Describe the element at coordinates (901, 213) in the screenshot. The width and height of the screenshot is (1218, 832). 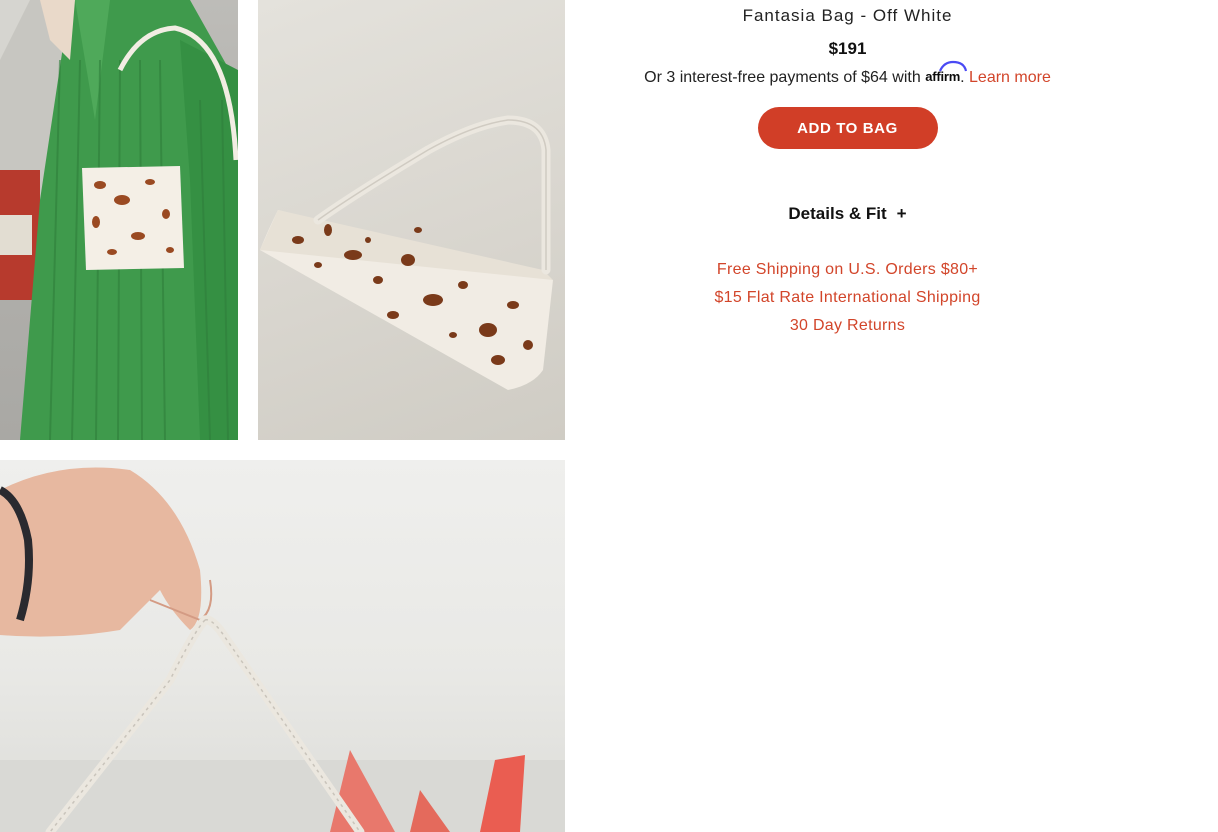
I see `plus-icon: +` at that location.